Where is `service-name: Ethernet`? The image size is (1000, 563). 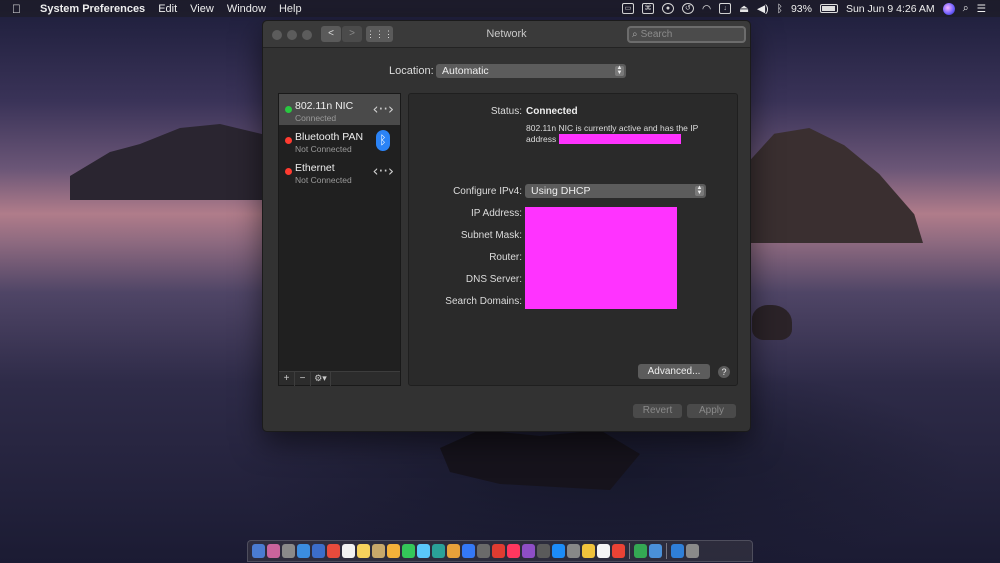
service-name: Ethernet is located at coordinates (315, 168).